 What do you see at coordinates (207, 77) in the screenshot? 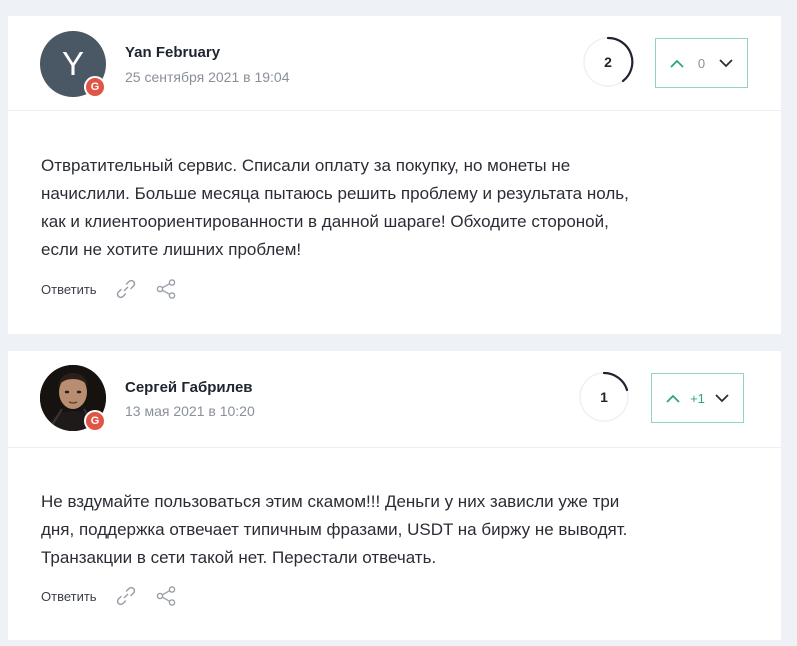
I see `post-date: 25 сентября 2021 в 19:04` at bounding box center [207, 77].